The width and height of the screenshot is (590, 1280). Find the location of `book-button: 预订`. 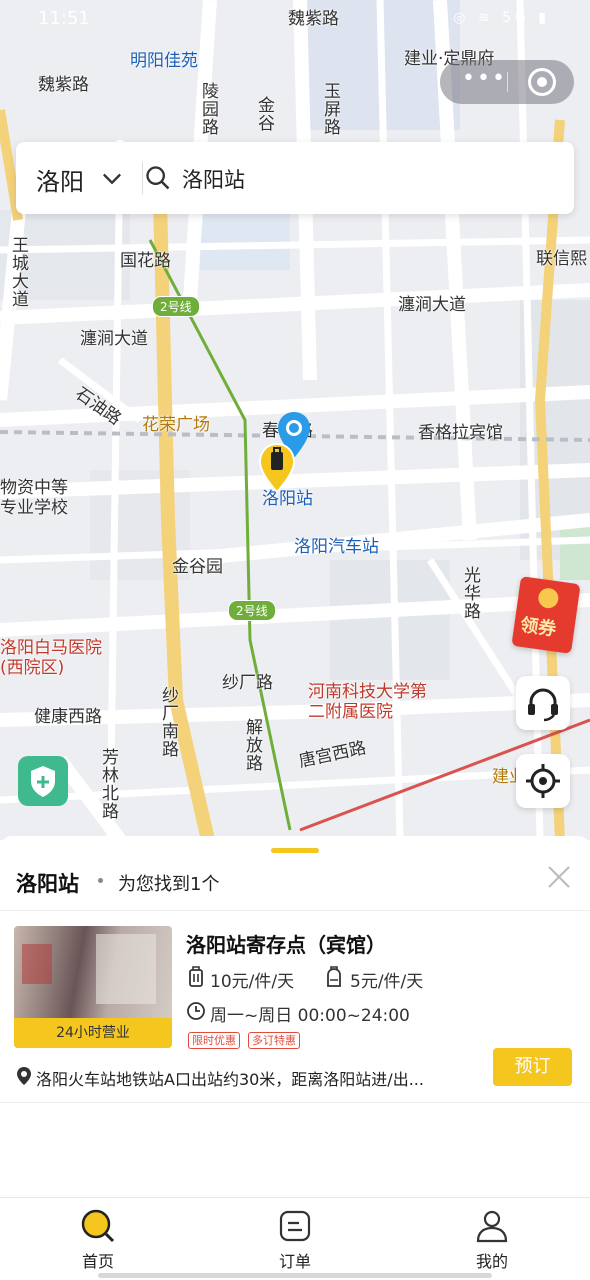

book-button: 预订 is located at coordinates (532, 1067).